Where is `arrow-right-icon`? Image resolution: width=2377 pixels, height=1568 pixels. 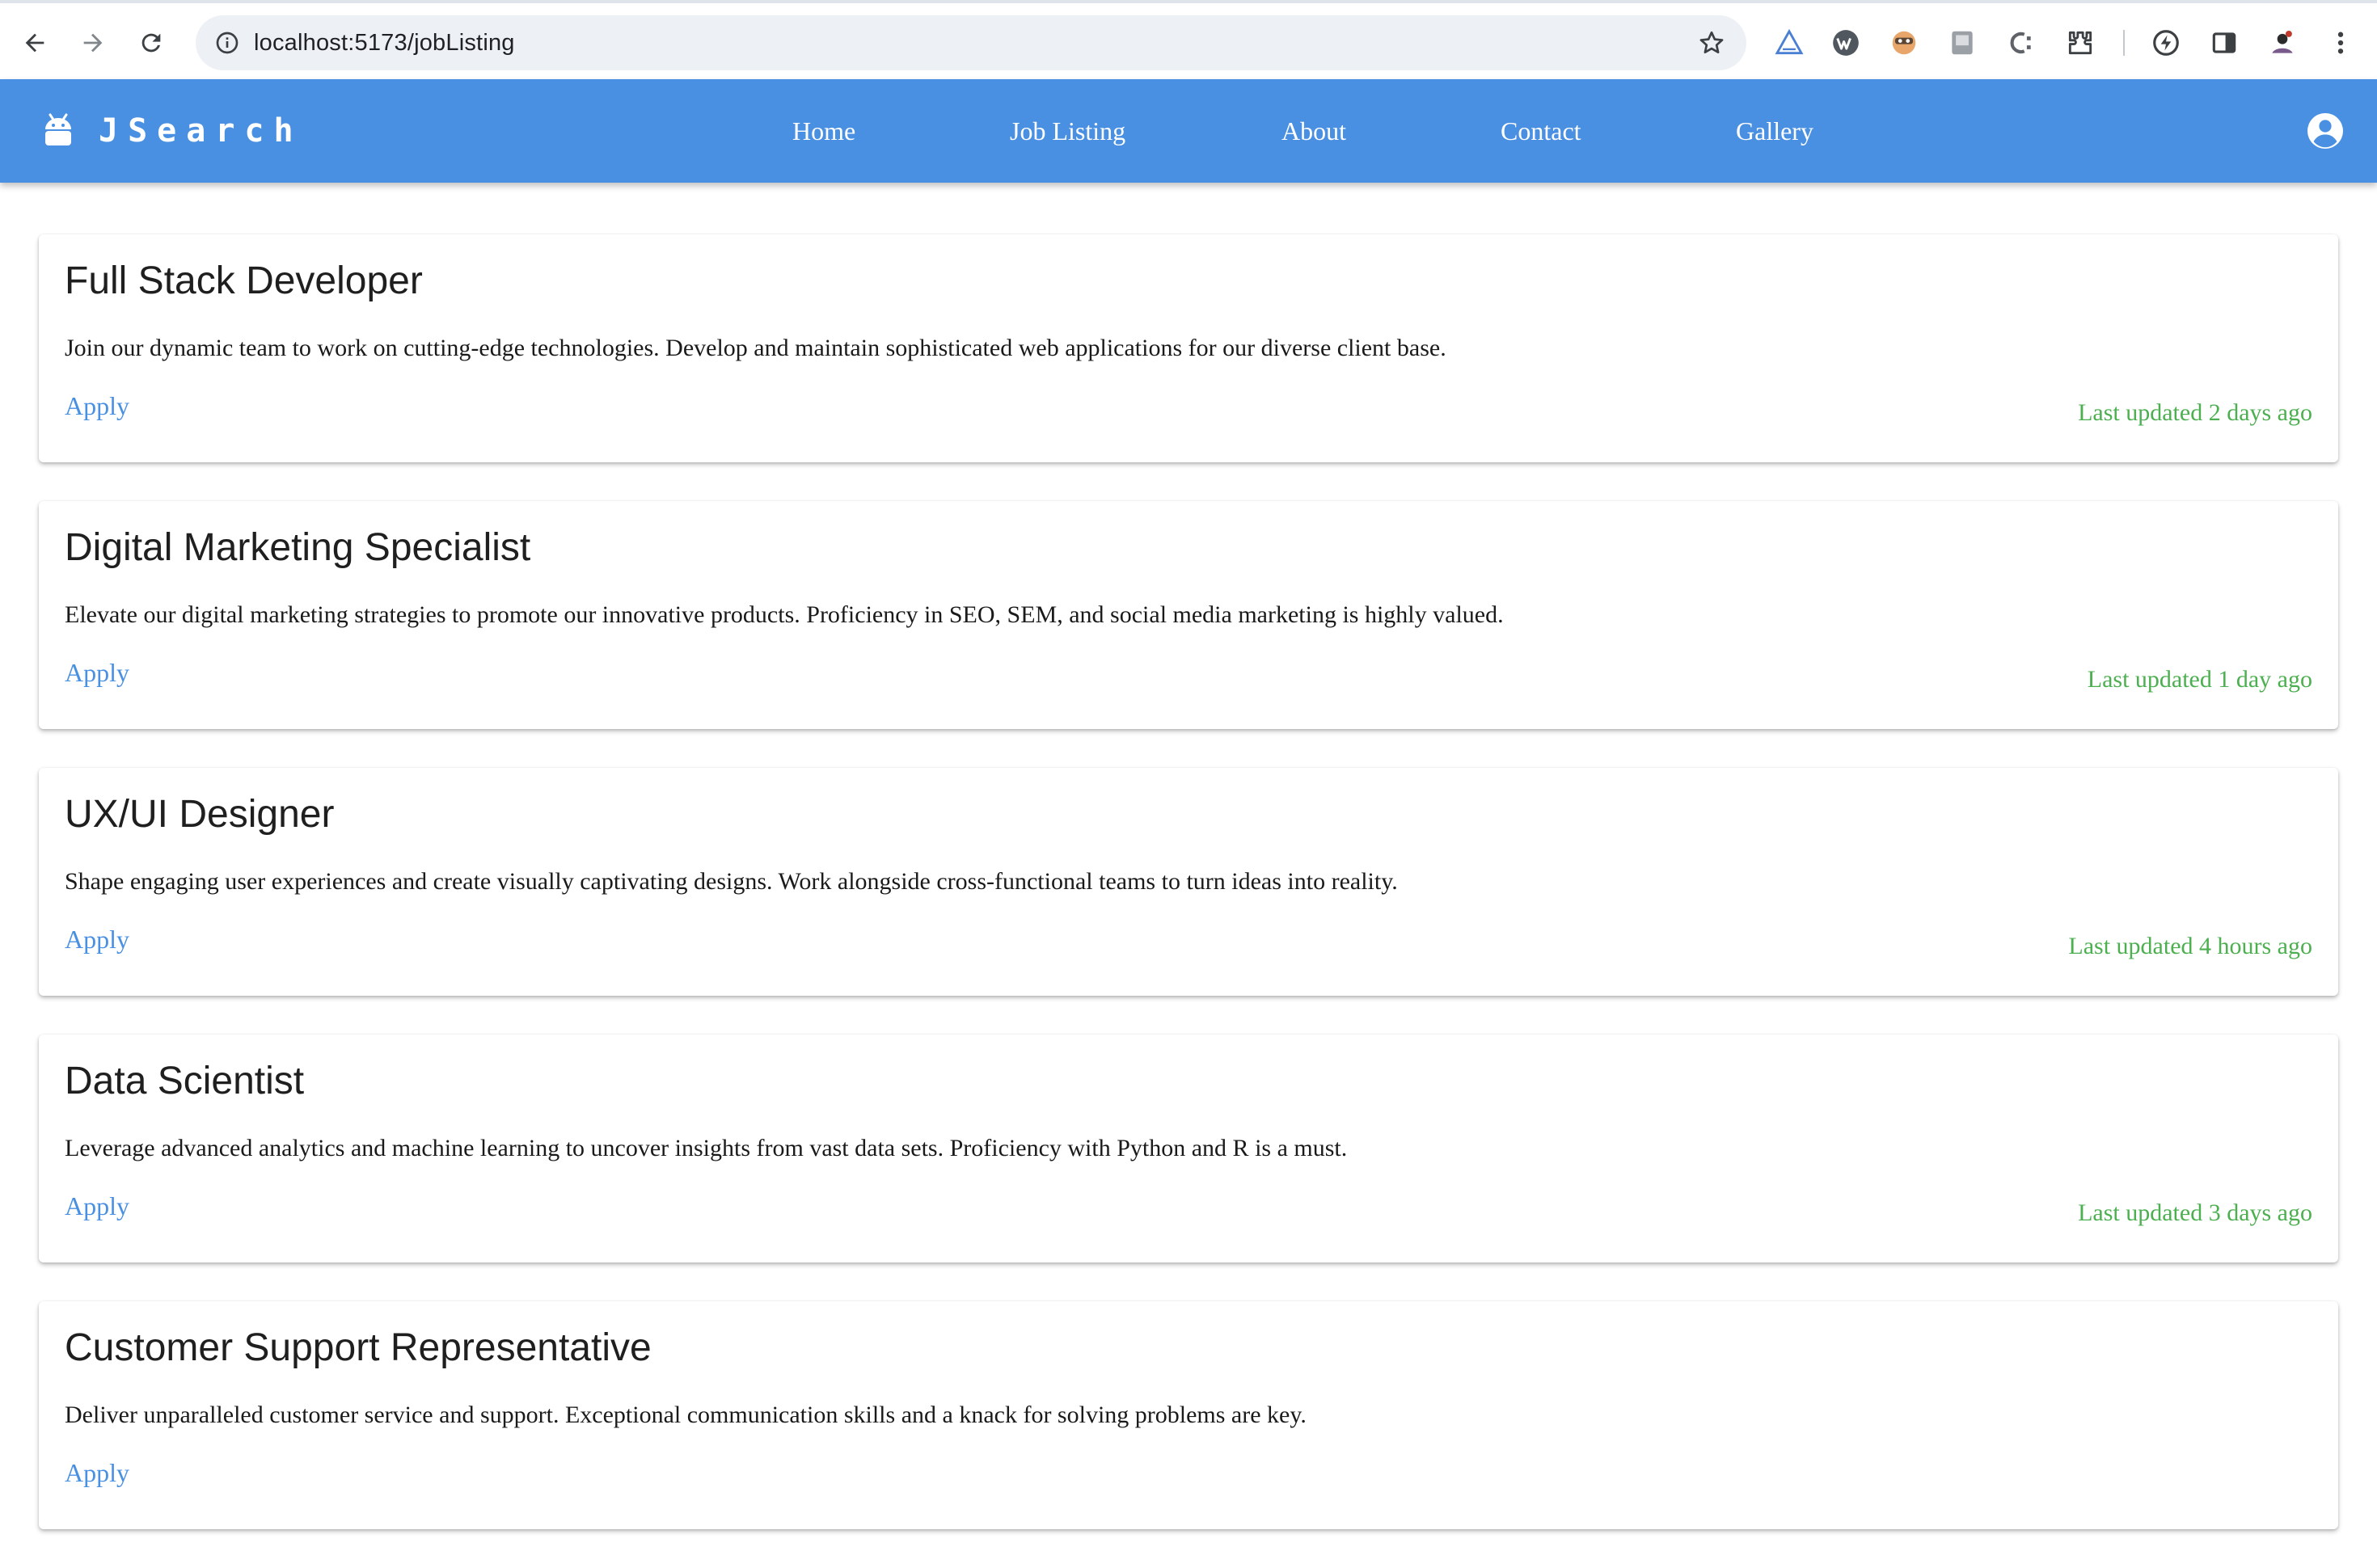 arrow-right-icon is located at coordinates (93, 43).